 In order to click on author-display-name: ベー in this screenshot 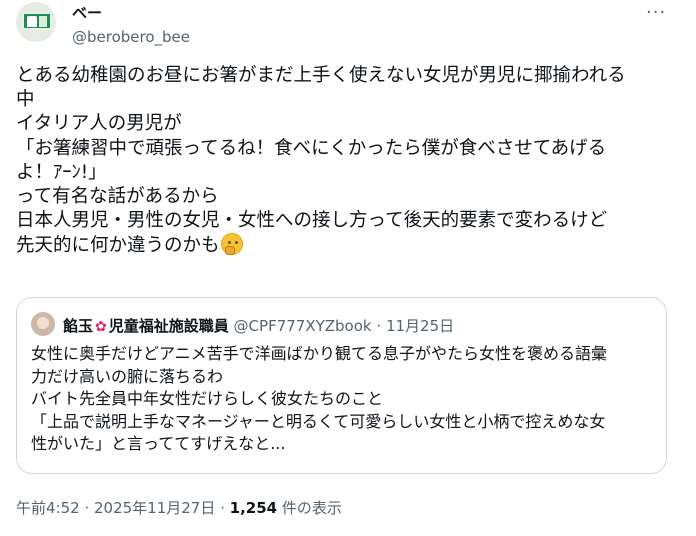, I will do `click(87, 12)`.